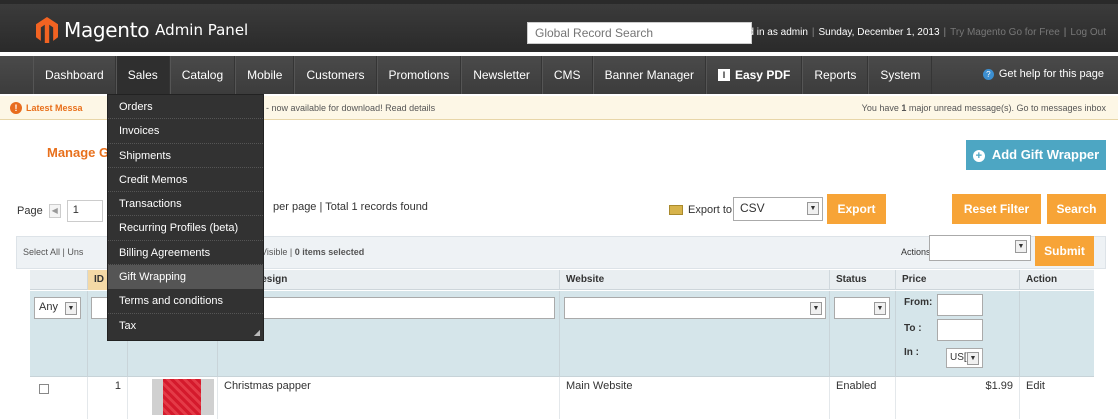  What do you see at coordinates (256, 332) in the screenshot?
I see `resize-grip-icon: ◢` at bounding box center [256, 332].